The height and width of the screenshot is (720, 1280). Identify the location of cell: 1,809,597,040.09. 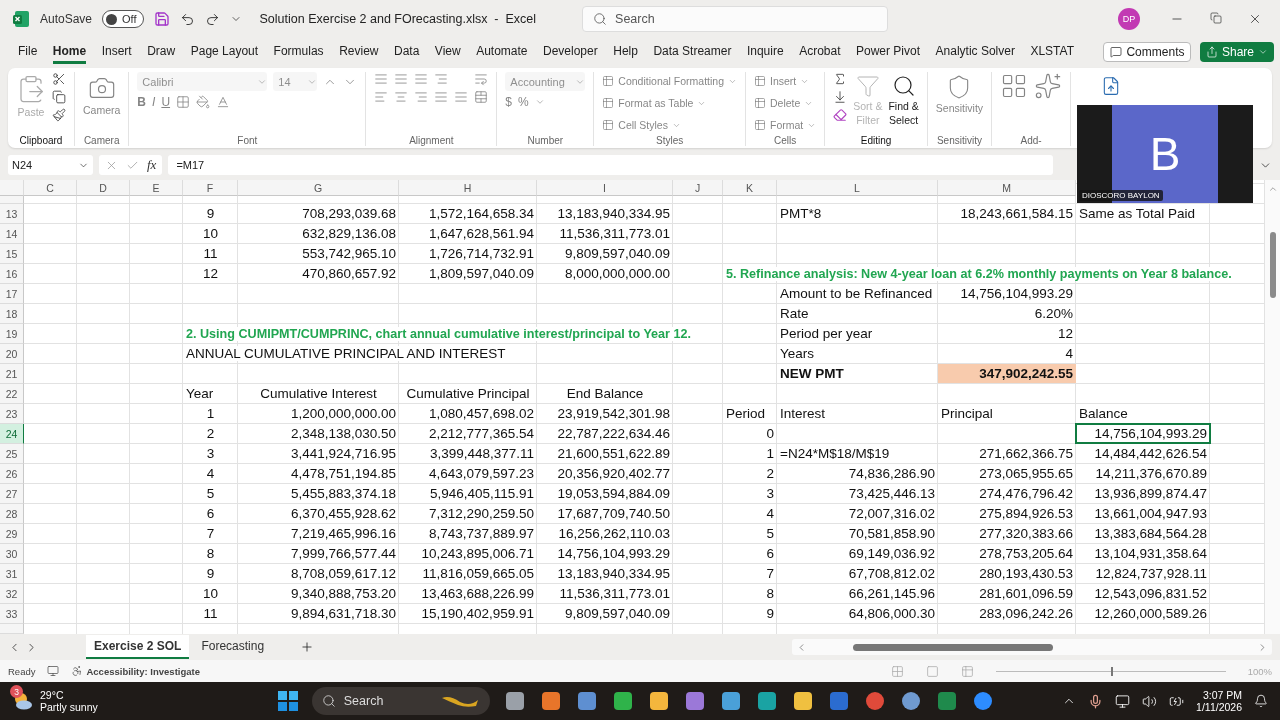
(468, 273).